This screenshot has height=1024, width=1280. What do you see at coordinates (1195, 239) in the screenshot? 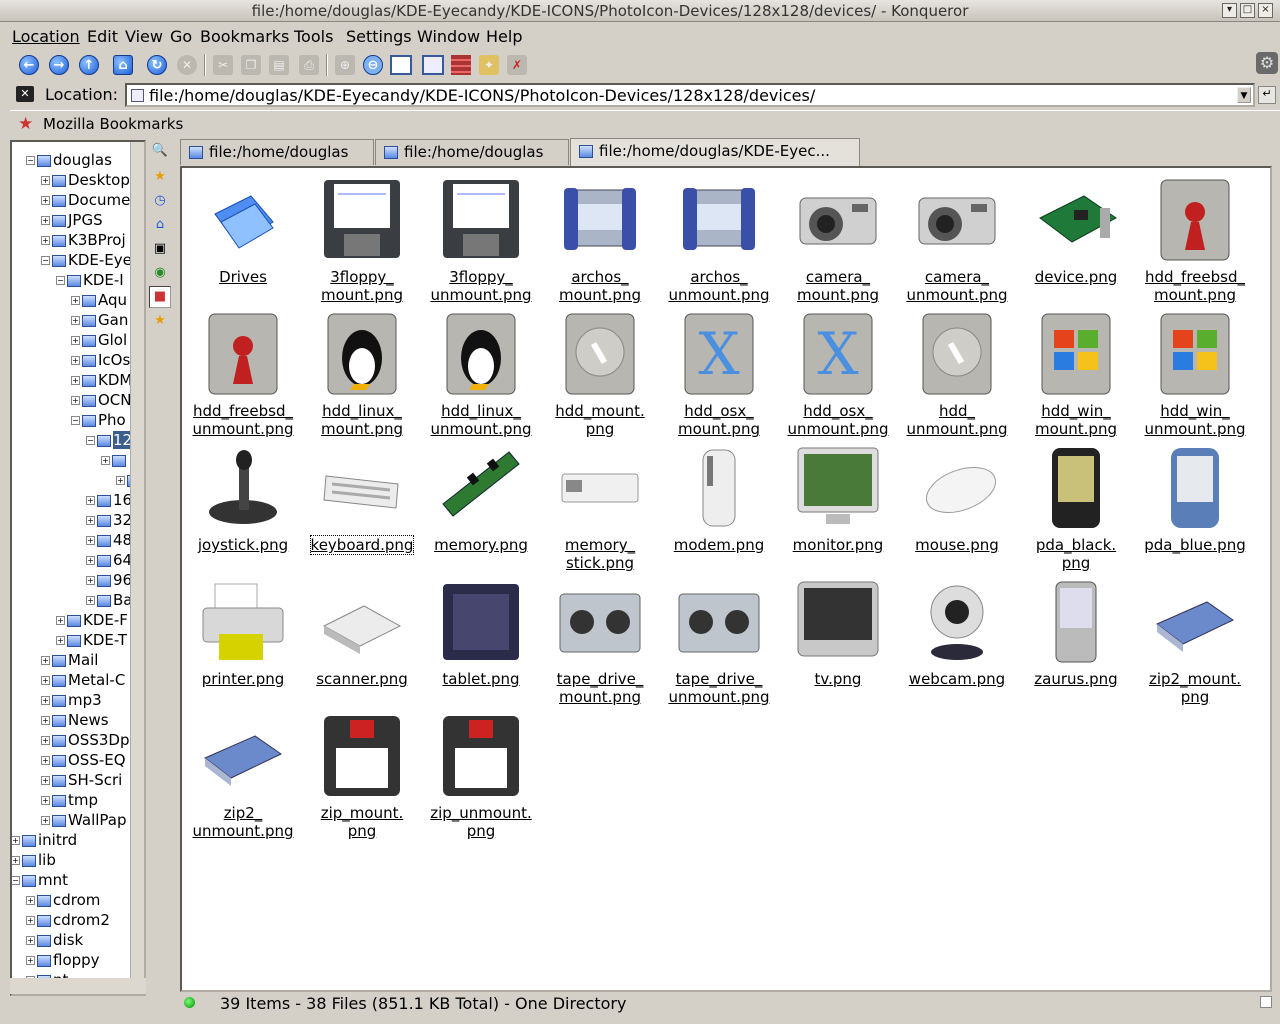
I see `file-item: hdd_freebsd_ mount.png` at bounding box center [1195, 239].